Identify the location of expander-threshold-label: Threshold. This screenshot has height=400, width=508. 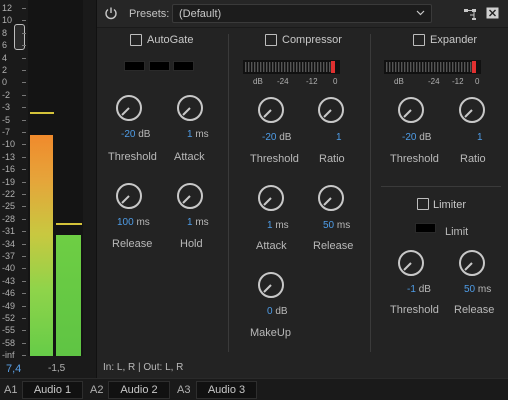
(414, 159).